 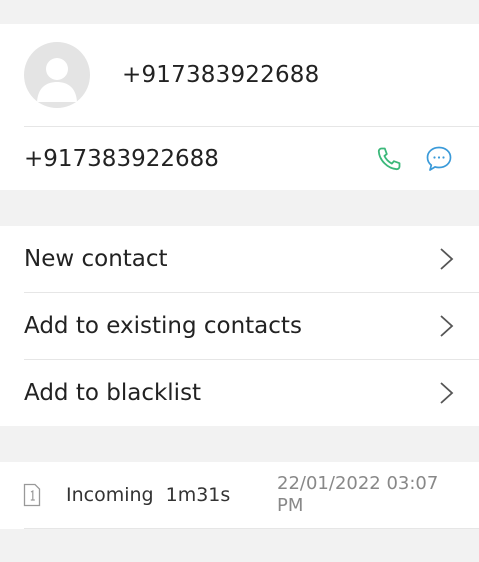 I want to click on call-log-card: Incoming 1m31s 22/01/2022 03:07 PM, so click(x=239, y=495).